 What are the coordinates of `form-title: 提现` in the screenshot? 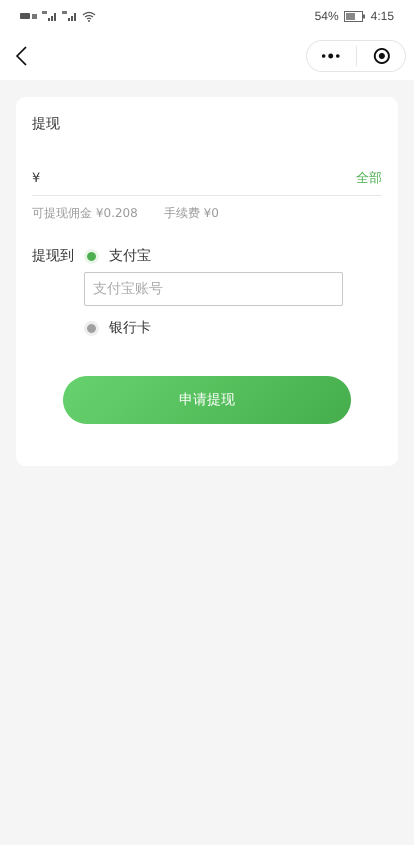 It's located at (46, 124).